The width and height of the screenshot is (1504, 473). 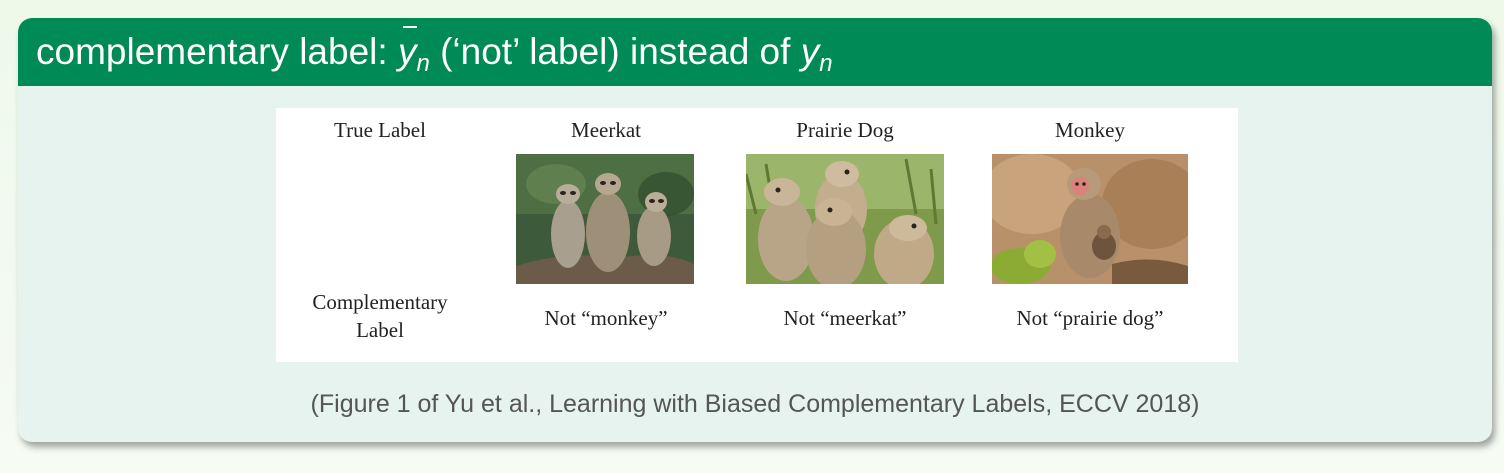 What do you see at coordinates (1090, 318) in the screenshot?
I see `complementary-label-monkey: Not “prairie dog”` at bounding box center [1090, 318].